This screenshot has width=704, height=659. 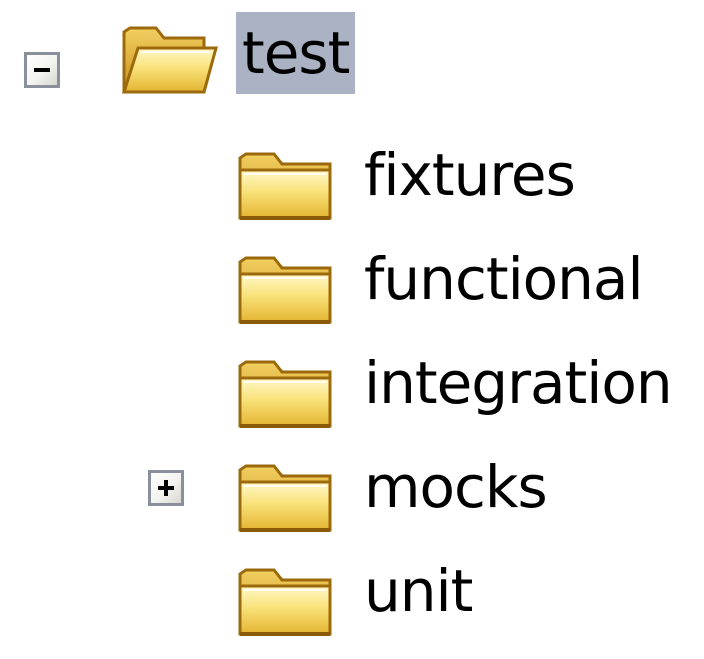 I want to click on collapse-toggle-icon, so click(x=42, y=70).